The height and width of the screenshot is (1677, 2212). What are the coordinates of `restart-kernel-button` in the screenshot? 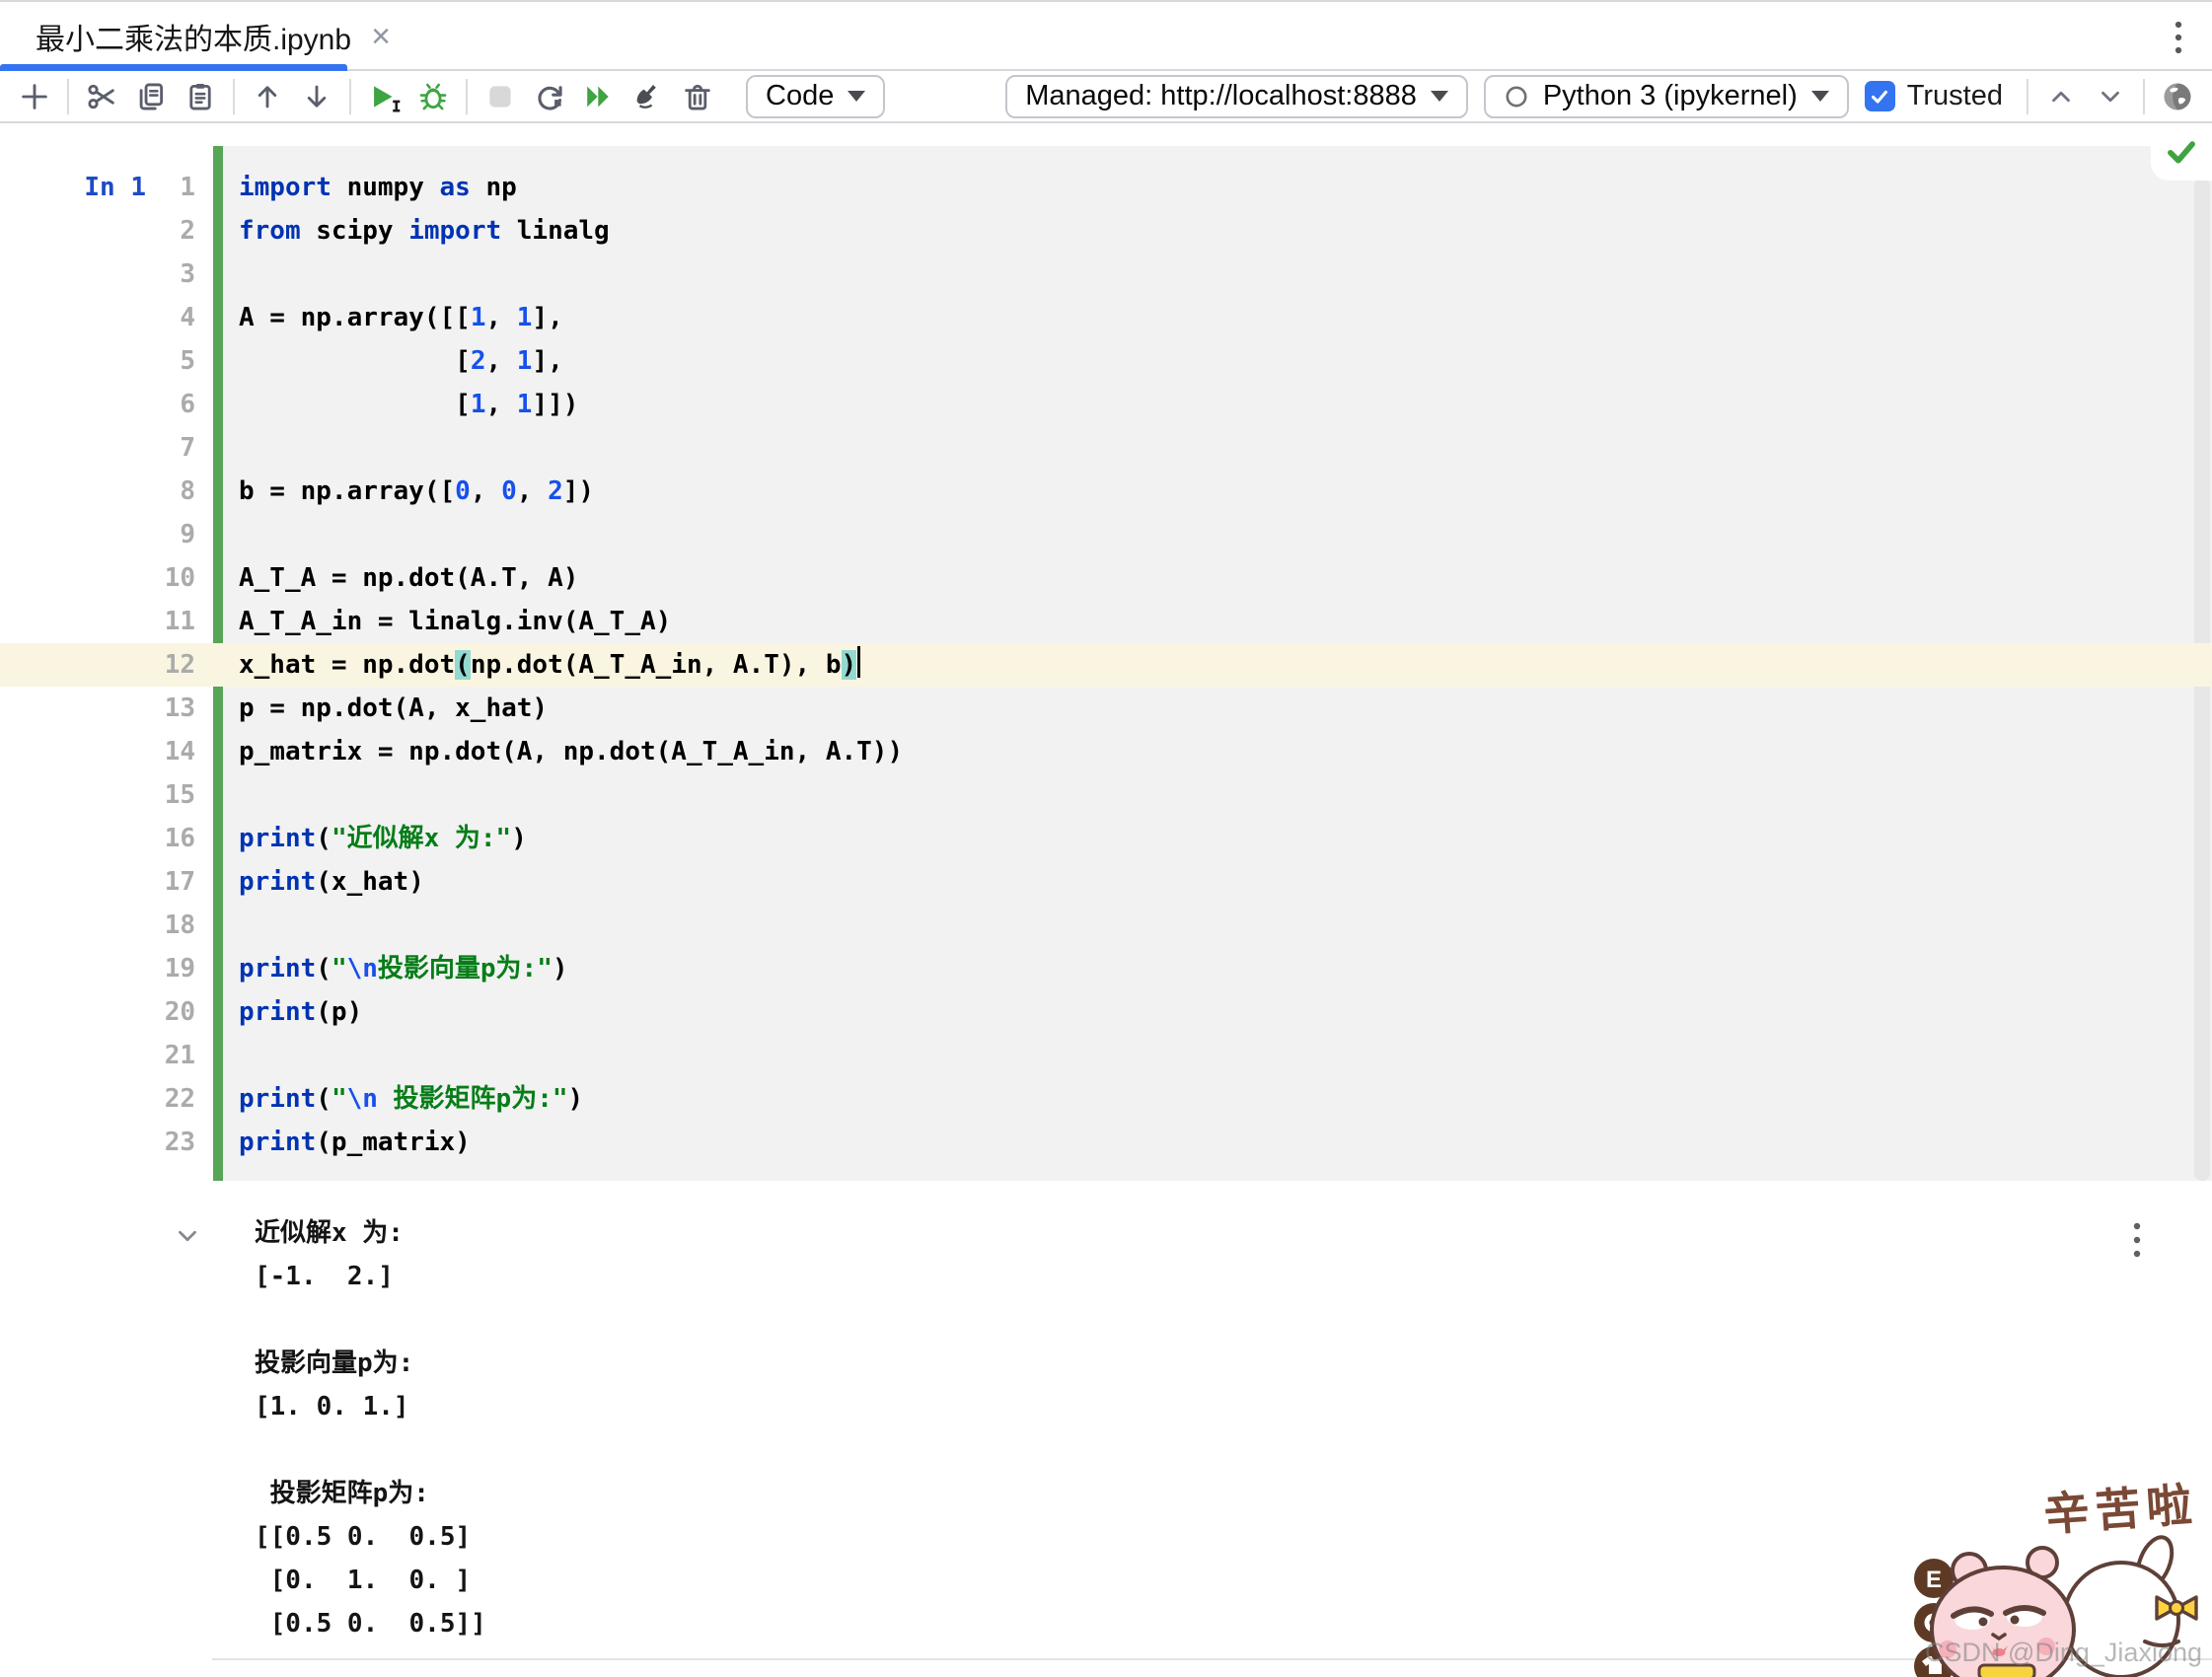 It's located at (549, 96).